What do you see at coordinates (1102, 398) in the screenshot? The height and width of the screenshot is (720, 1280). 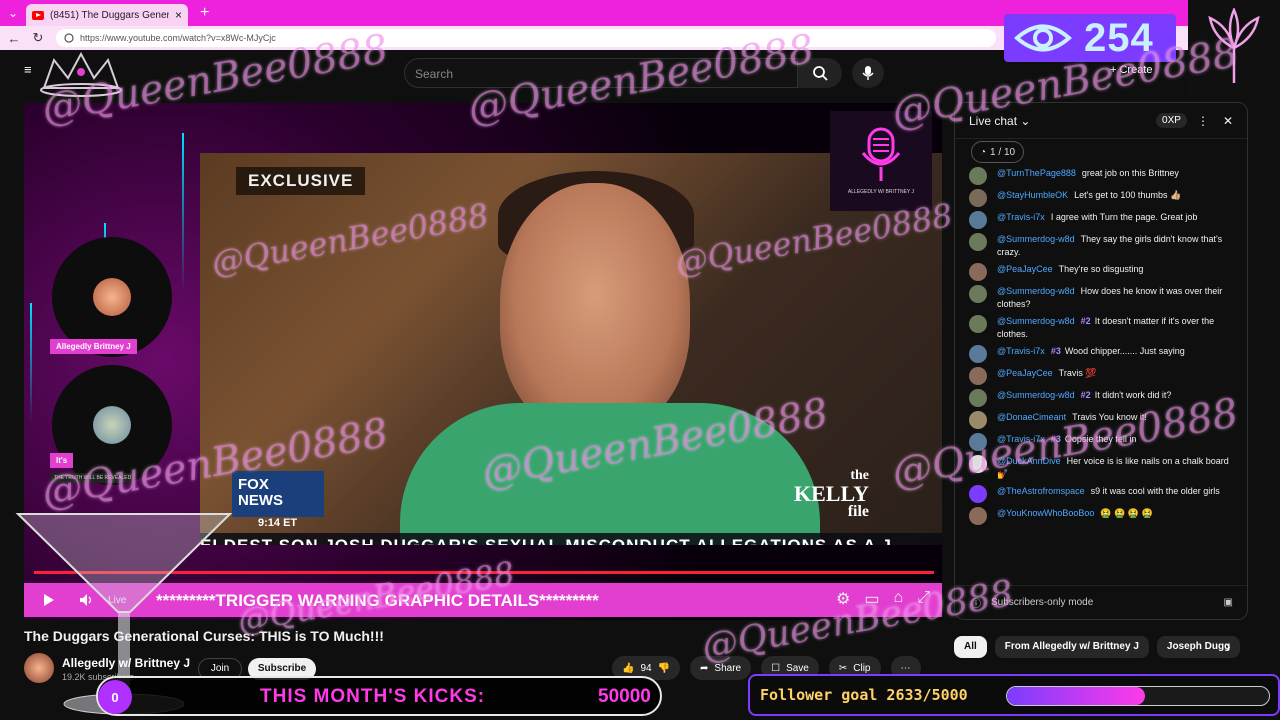 I see `chat-message: @Summerdog-w8d #2 It didn't work did it?` at bounding box center [1102, 398].